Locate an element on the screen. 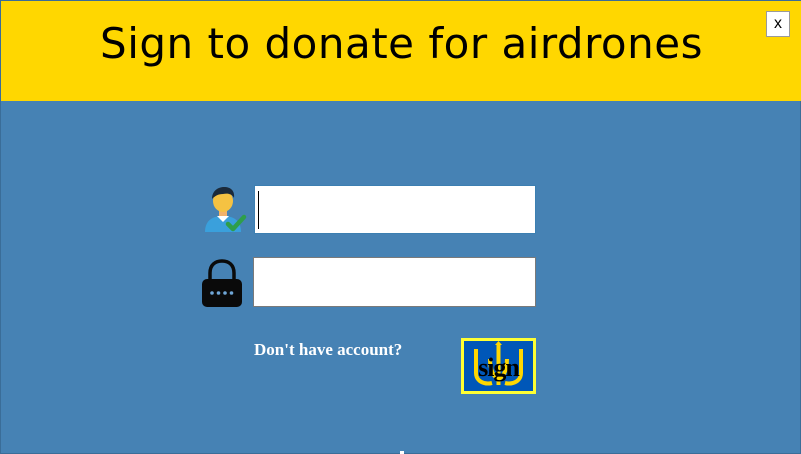 Image resolution: width=801 pixels, height=454 pixels. sign-button-label: sign is located at coordinates (499, 367).